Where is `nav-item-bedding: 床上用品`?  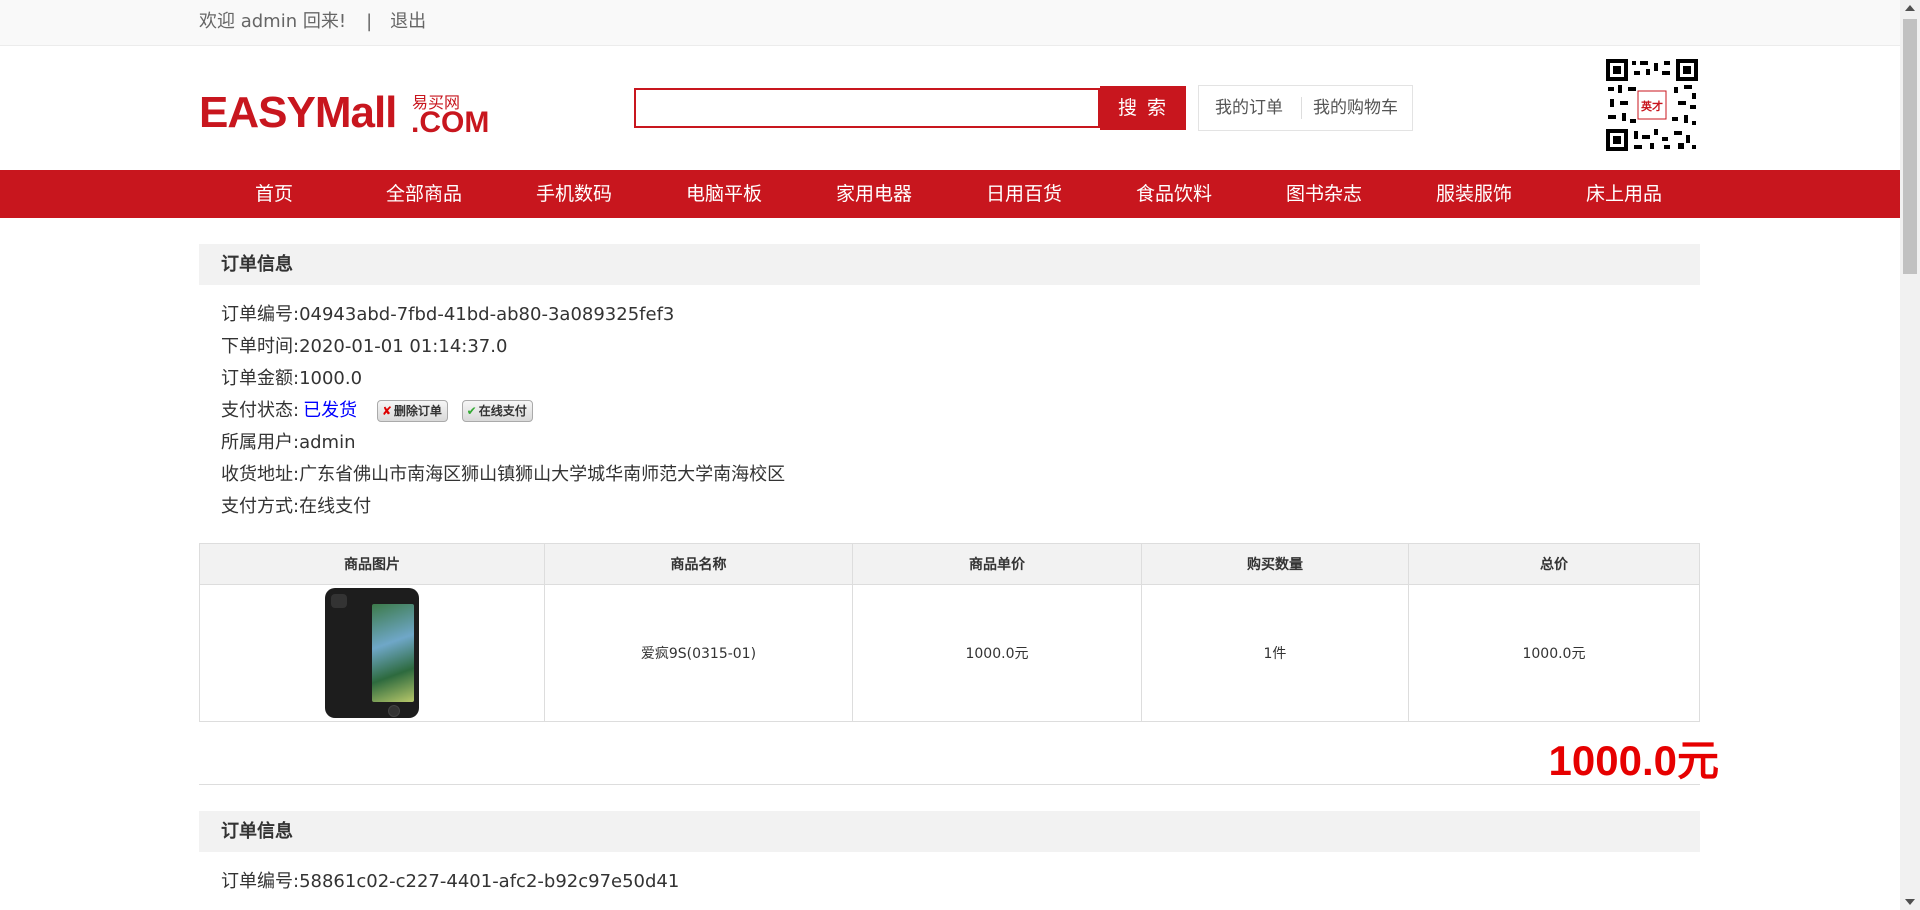 nav-item-bedding: 床上用品 is located at coordinates (1624, 194).